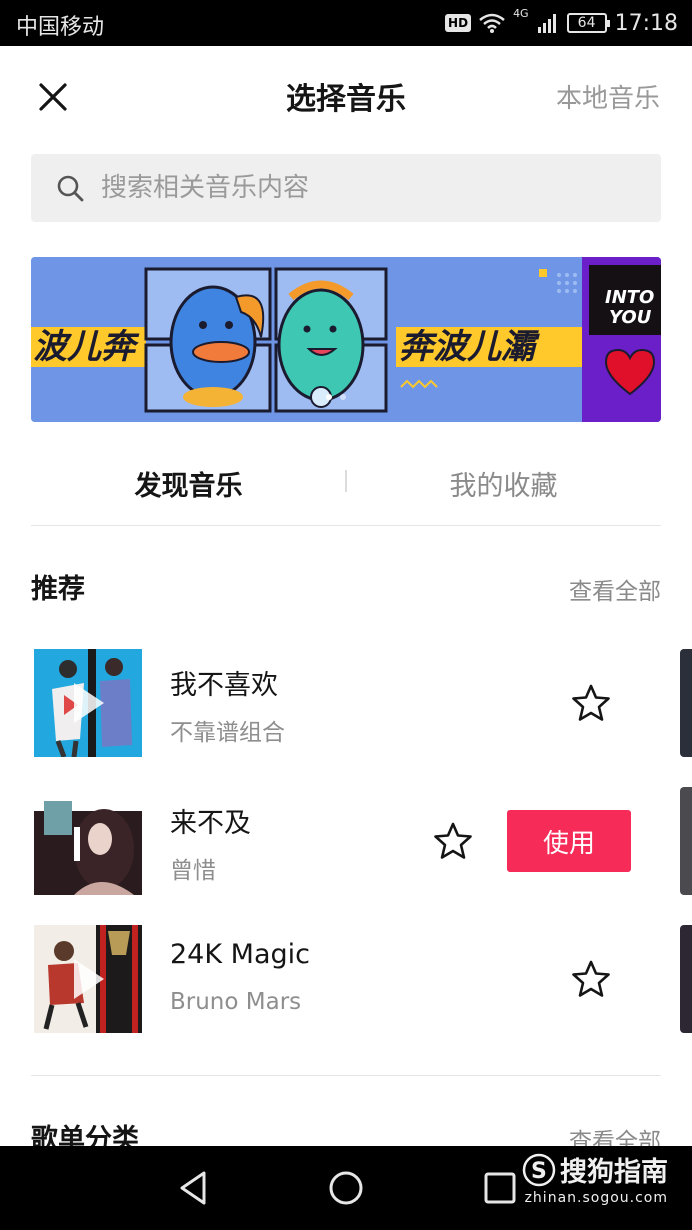 The image size is (692, 1230). Describe the element at coordinates (58, 589) in the screenshot. I see `recommend-title: 推荐` at that location.